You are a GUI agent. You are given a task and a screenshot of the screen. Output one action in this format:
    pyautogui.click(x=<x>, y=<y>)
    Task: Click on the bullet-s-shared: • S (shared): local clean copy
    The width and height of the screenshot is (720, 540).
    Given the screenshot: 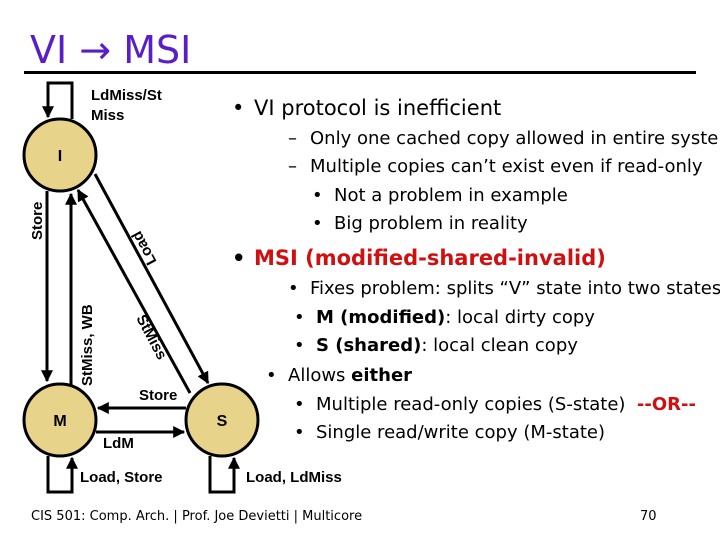 What is the action you would take?
    pyautogui.click(x=436, y=345)
    